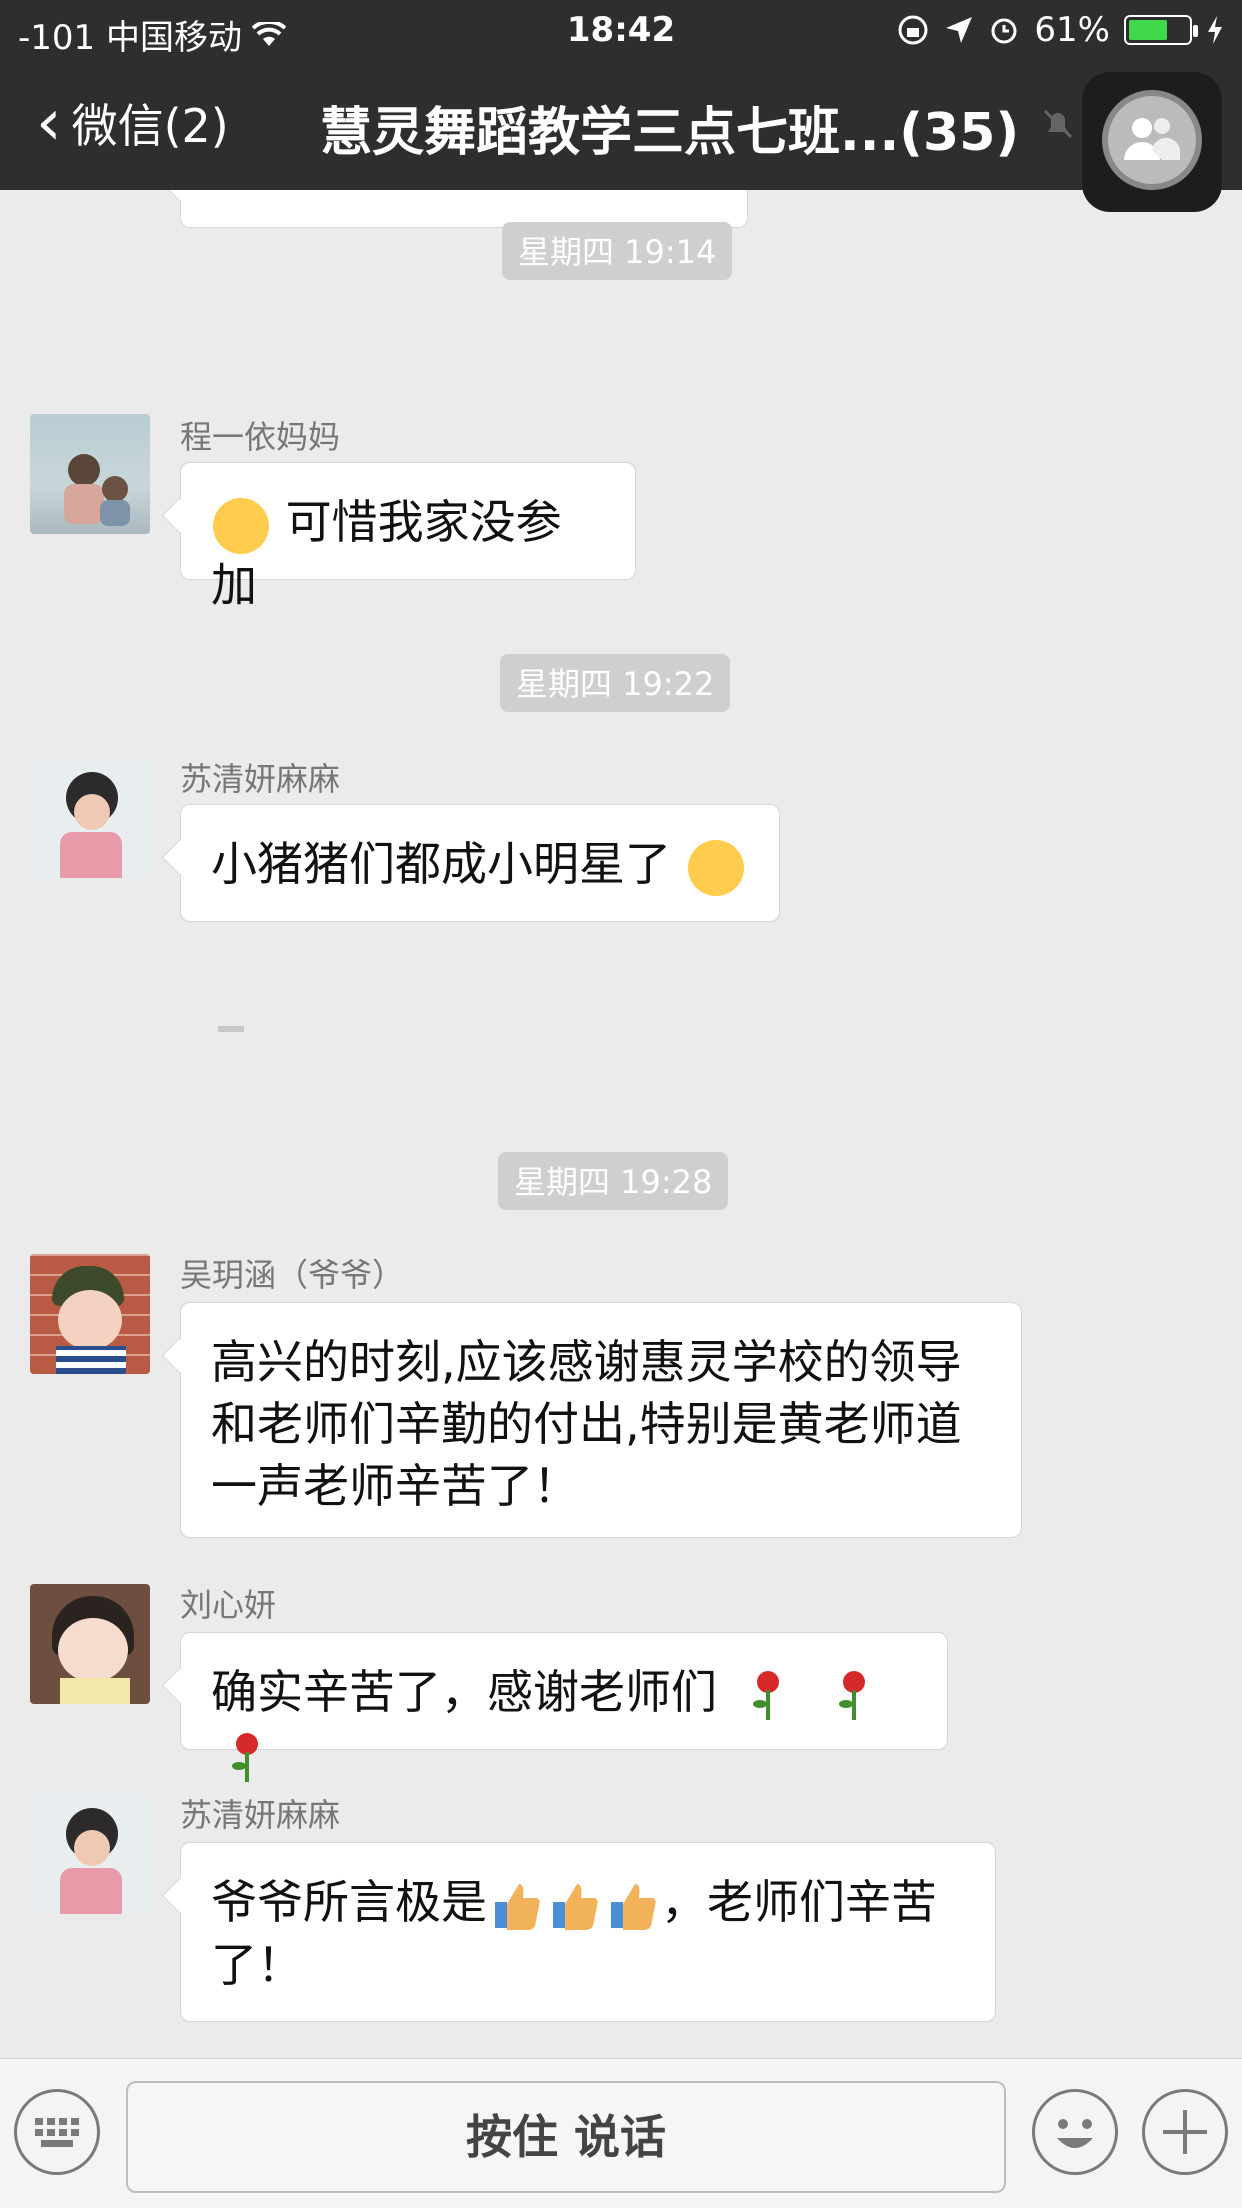  Describe the element at coordinates (1058, 124) in the screenshot. I see `mute-bell-icon` at that location.